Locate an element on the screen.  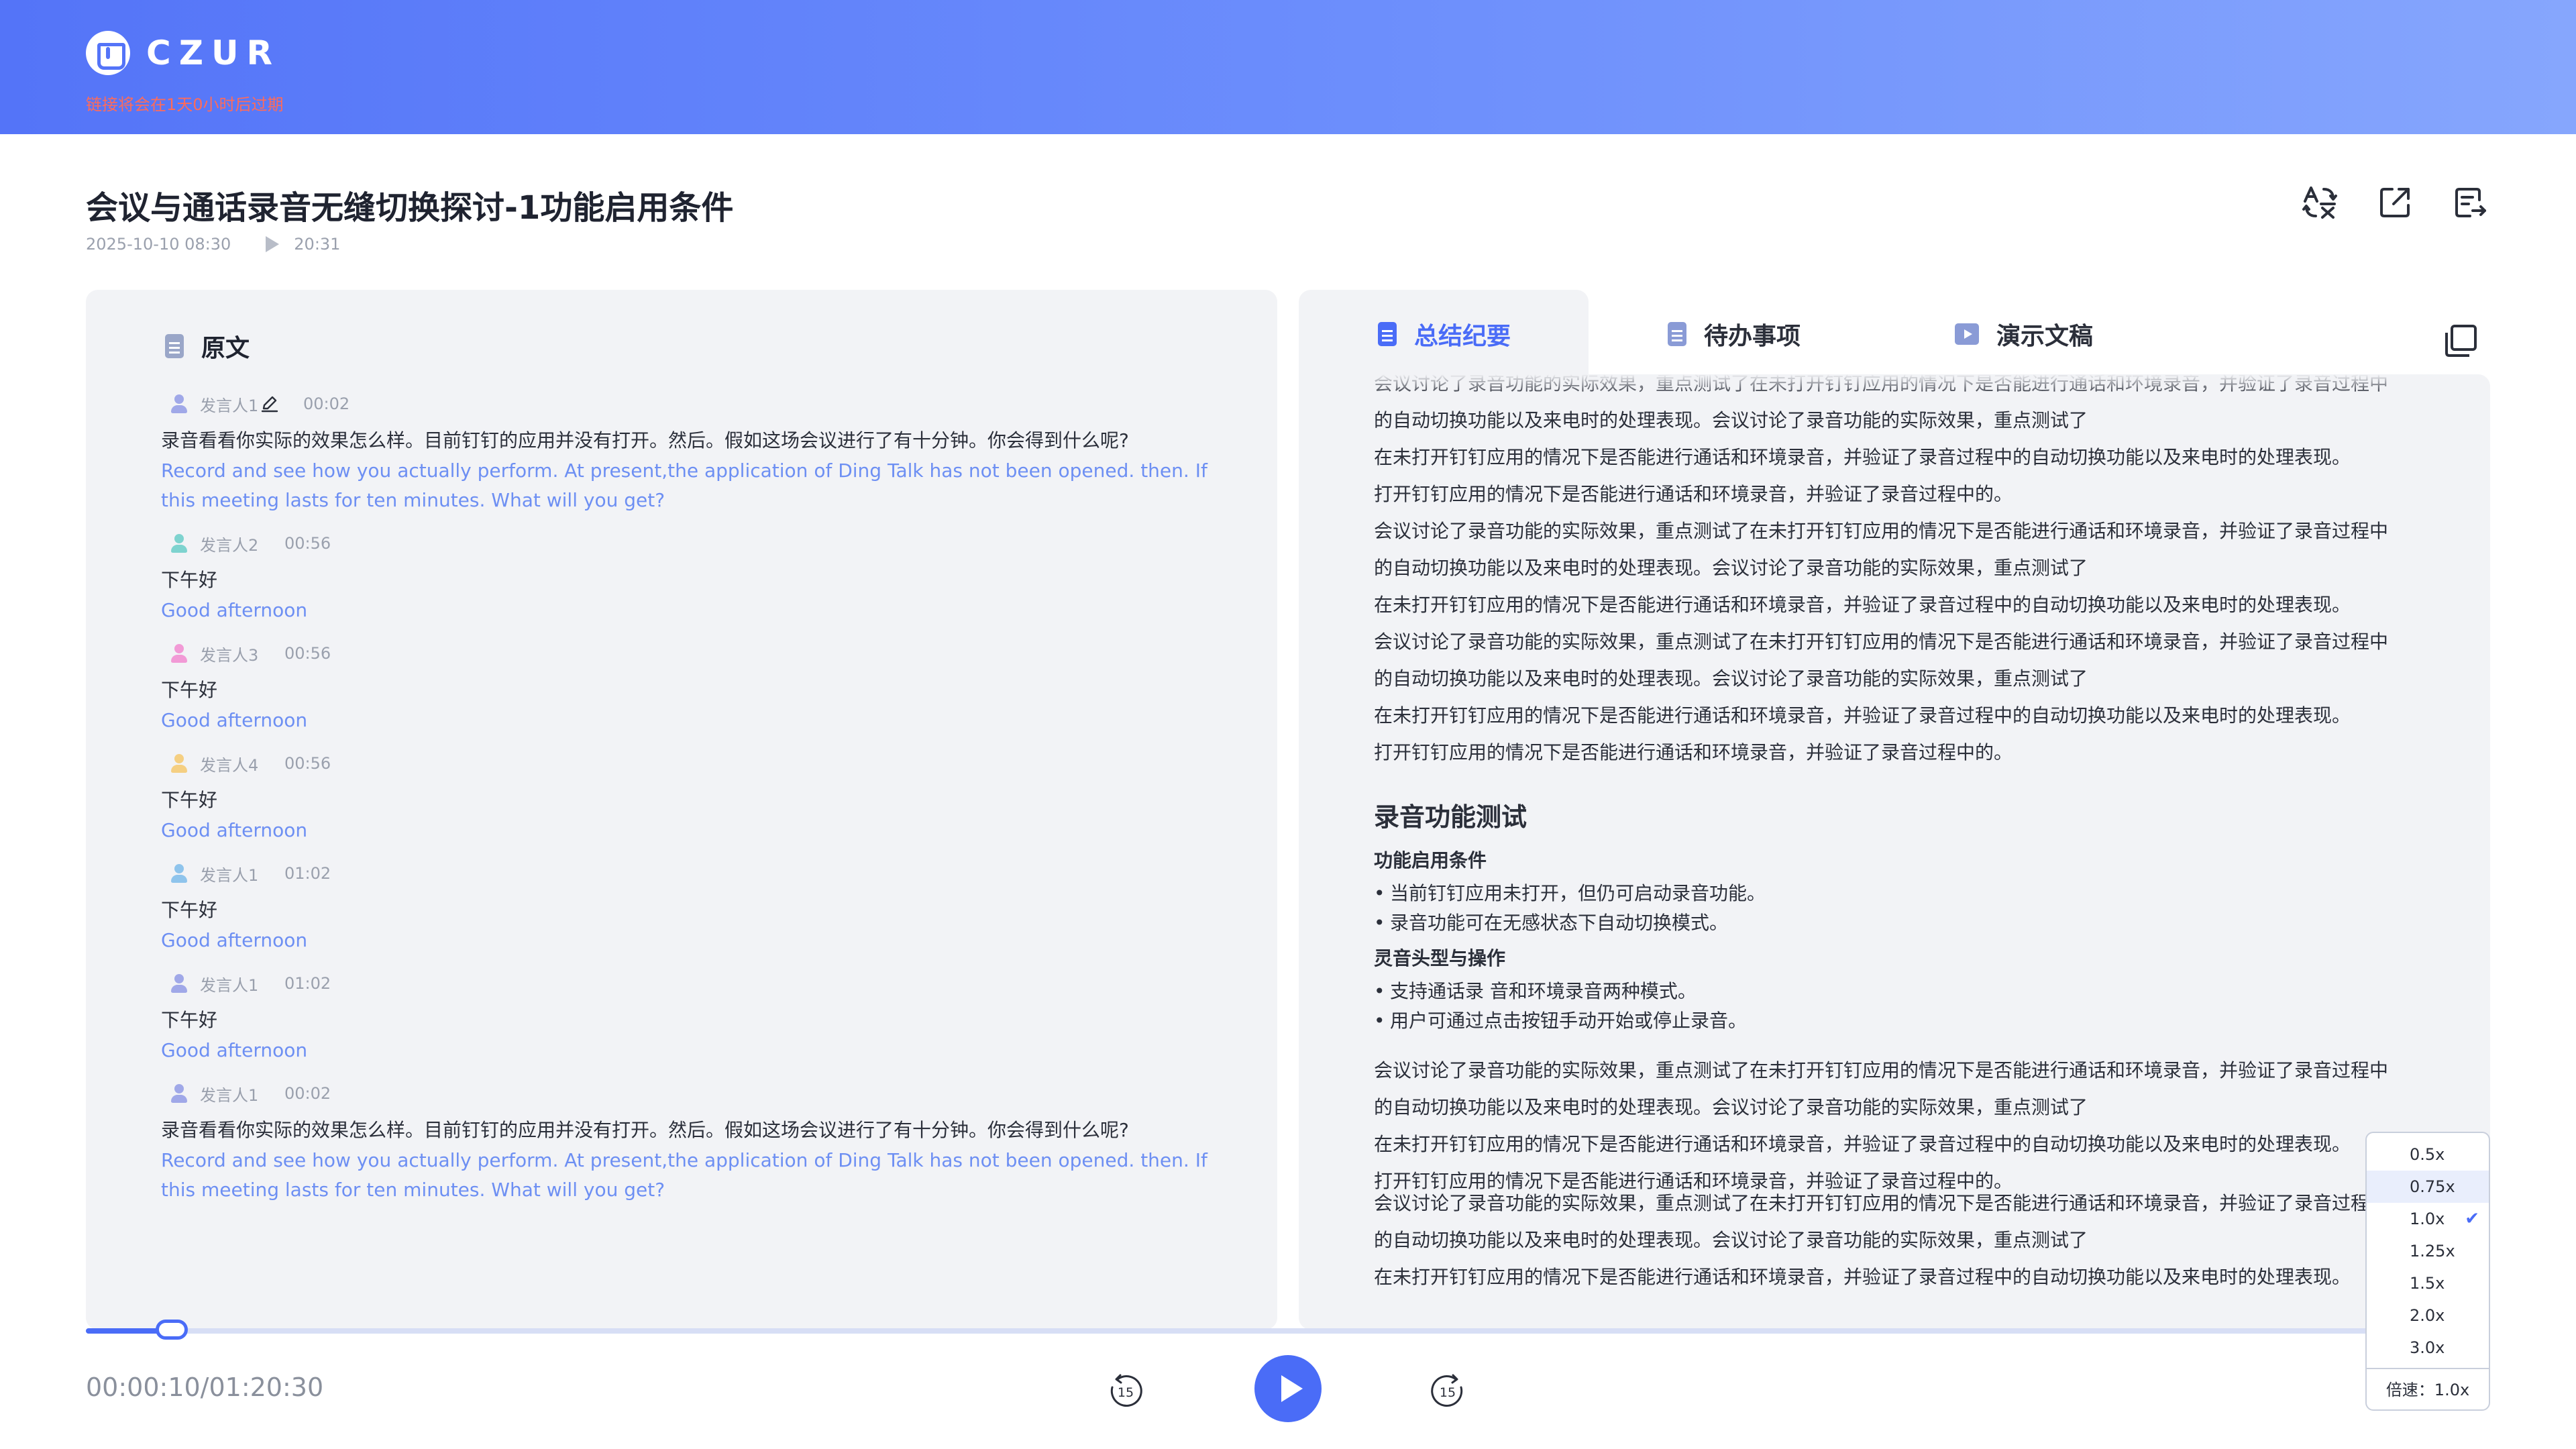
copy-button is located at coordinates (2463, 343).